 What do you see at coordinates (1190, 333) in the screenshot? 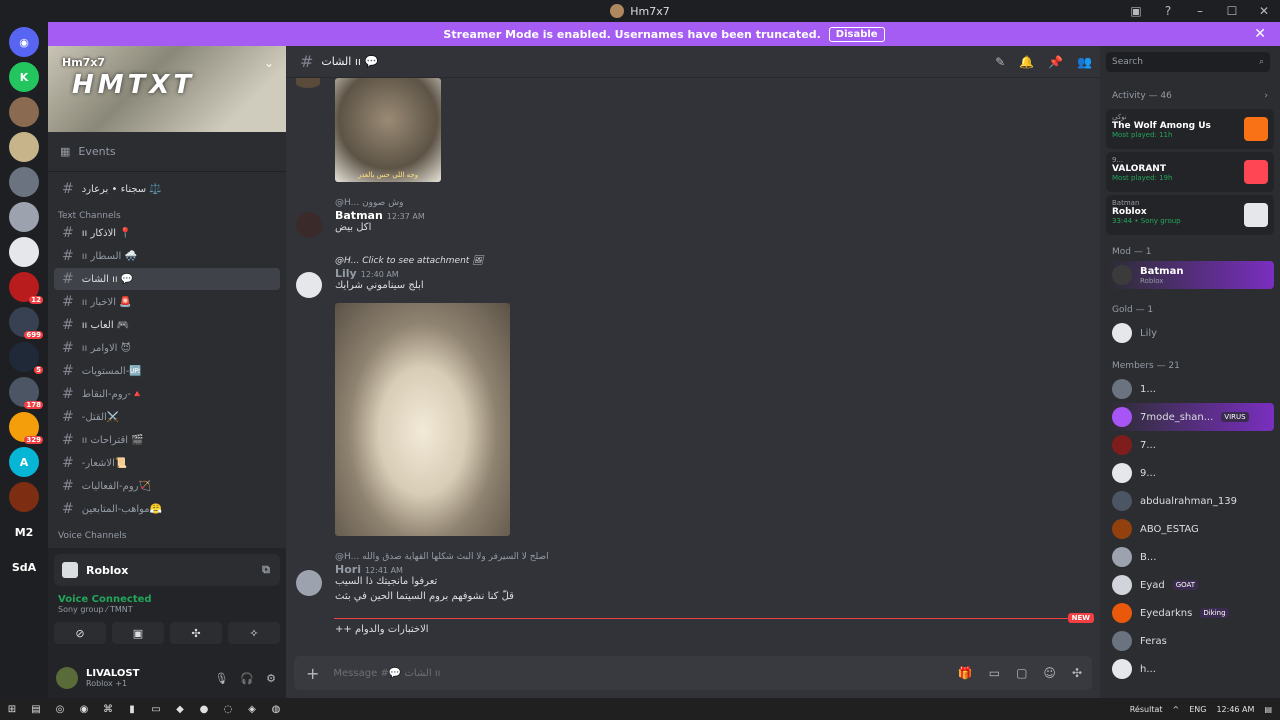
I see `member-row: Lily` at bounding box center [1190, 333].